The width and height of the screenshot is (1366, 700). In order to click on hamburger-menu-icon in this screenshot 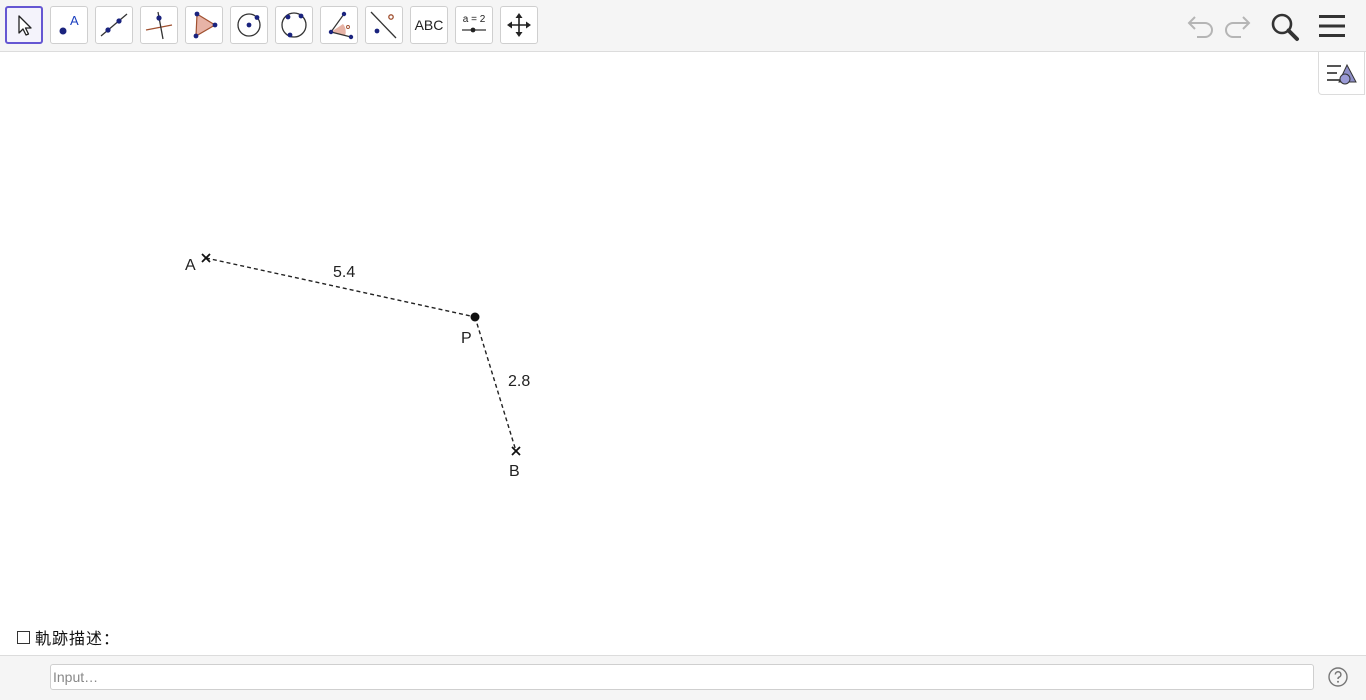, I will do `click(1332, 26)`.